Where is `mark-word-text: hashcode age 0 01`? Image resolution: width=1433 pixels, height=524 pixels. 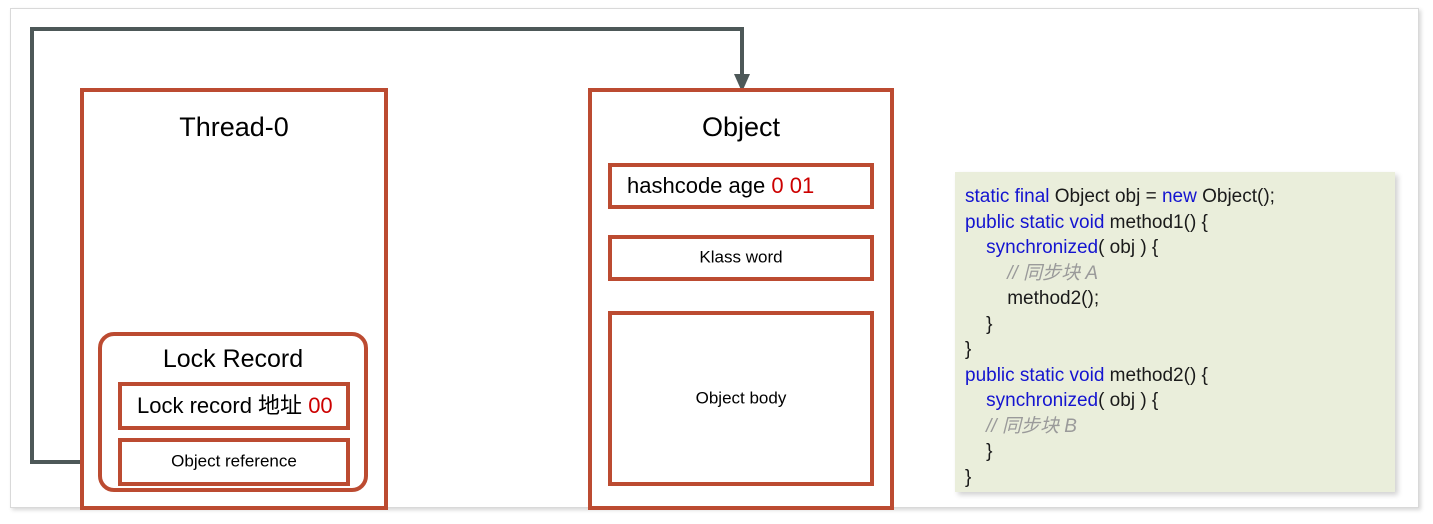 mark-word-text: hashcode age 0 01 is located at coordinates (741, 185).